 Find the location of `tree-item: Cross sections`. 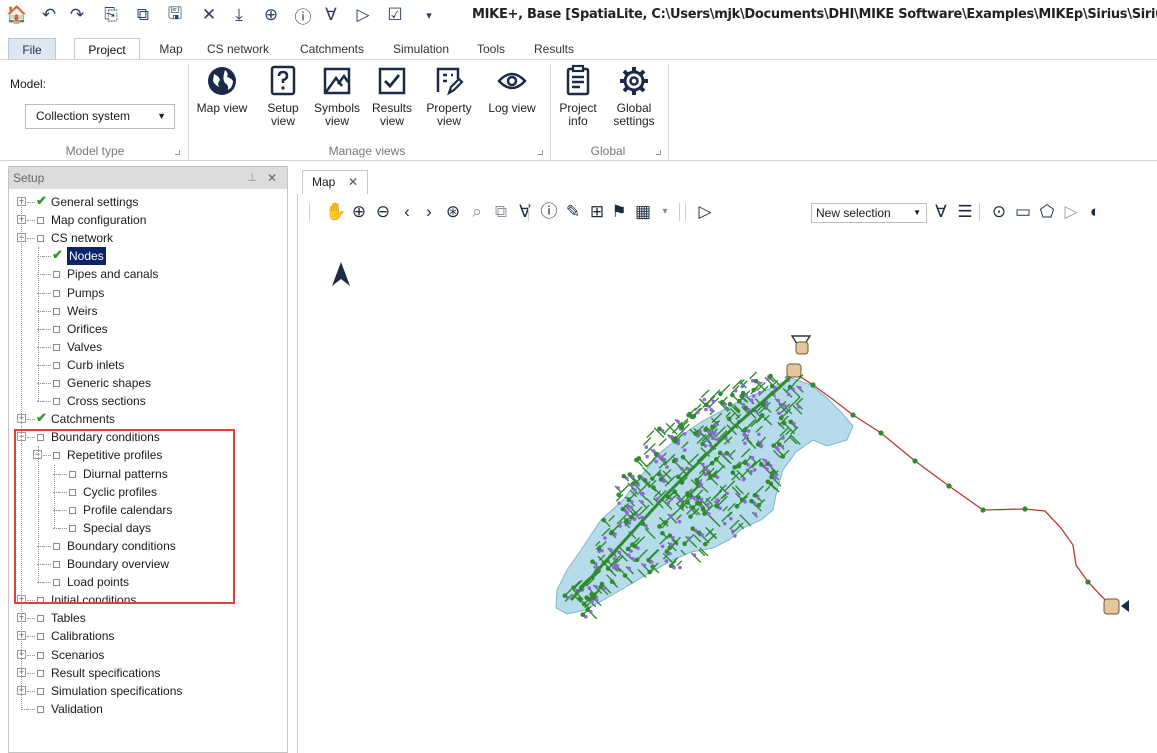

tree-item: Cross sections is located at coordinates (144, 401).